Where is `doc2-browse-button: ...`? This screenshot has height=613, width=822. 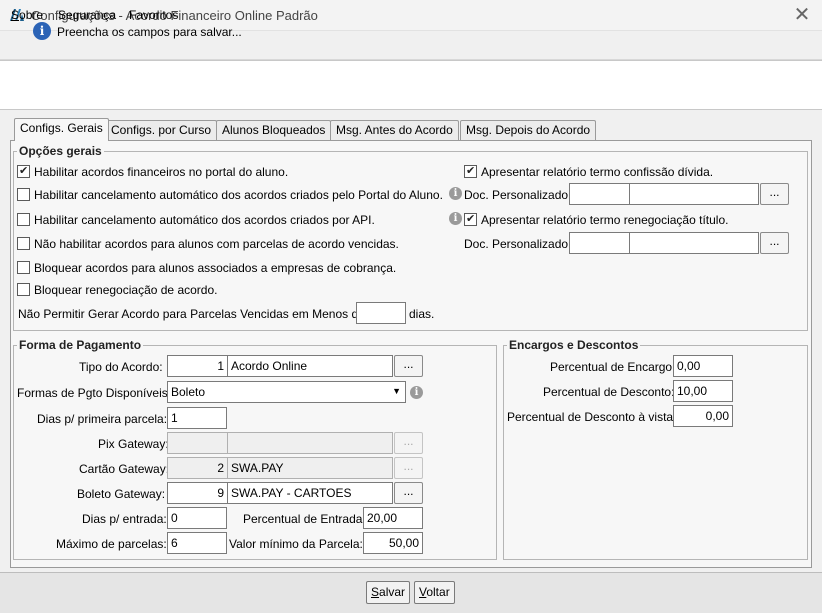
doc2-browse-button: ... is located at coordinates (774, 243).